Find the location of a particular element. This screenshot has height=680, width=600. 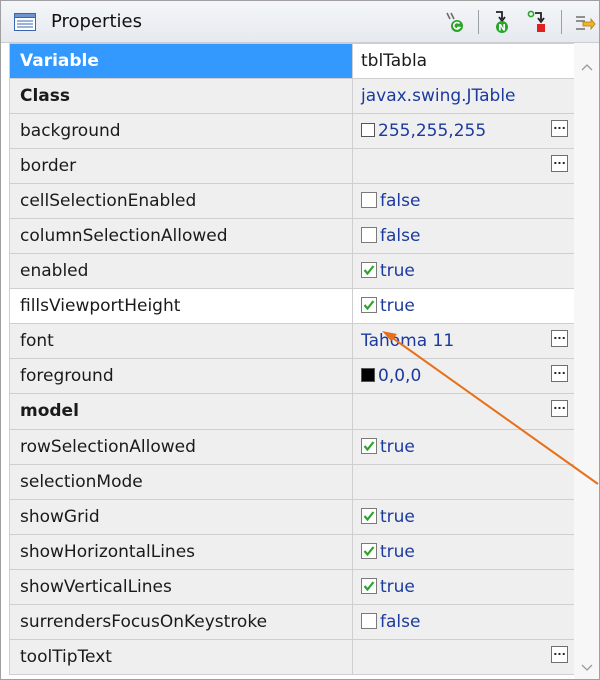

svg-text: N is located at coordinates (502, 29).